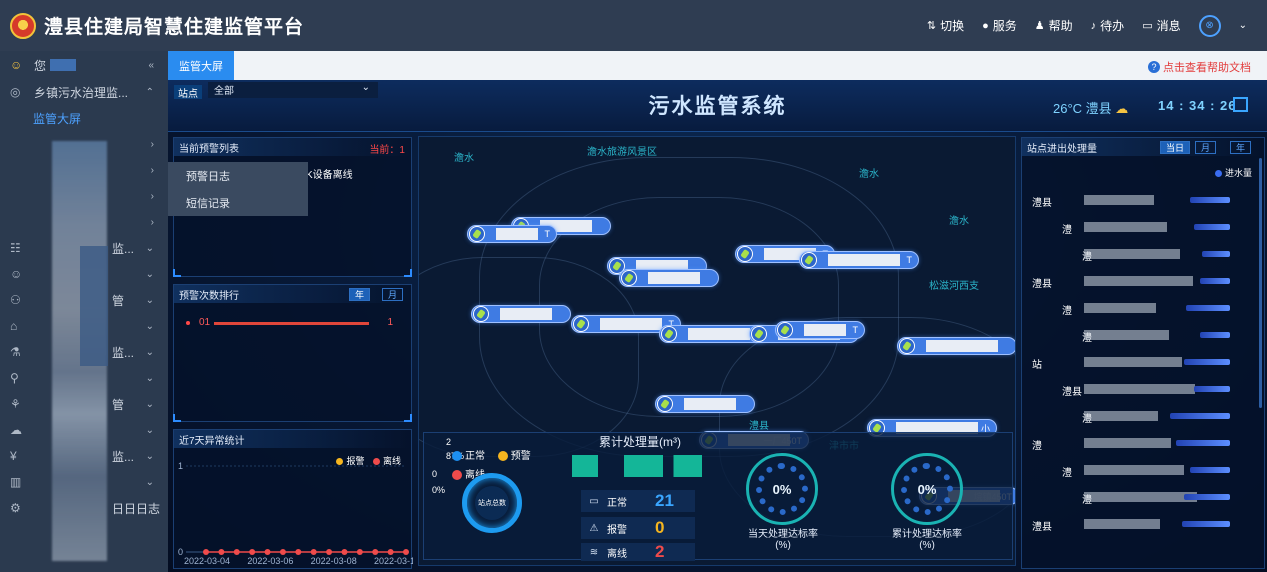  I want to click on fullscreen-icon, so click(1240, 104).